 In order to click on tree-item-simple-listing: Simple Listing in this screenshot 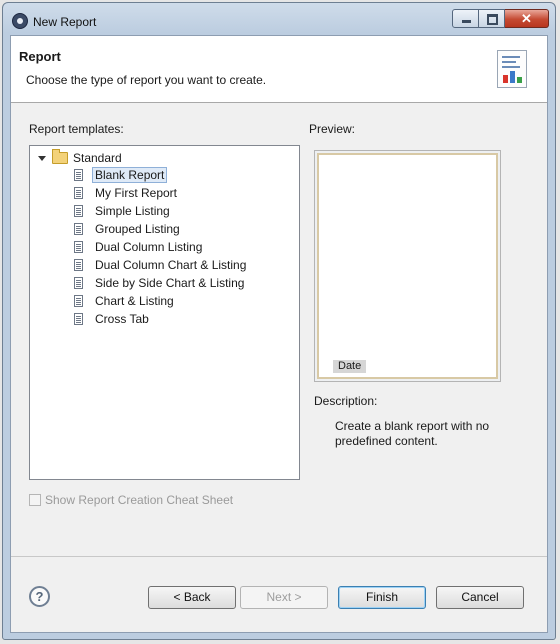, I will do `click(123, 210)`.